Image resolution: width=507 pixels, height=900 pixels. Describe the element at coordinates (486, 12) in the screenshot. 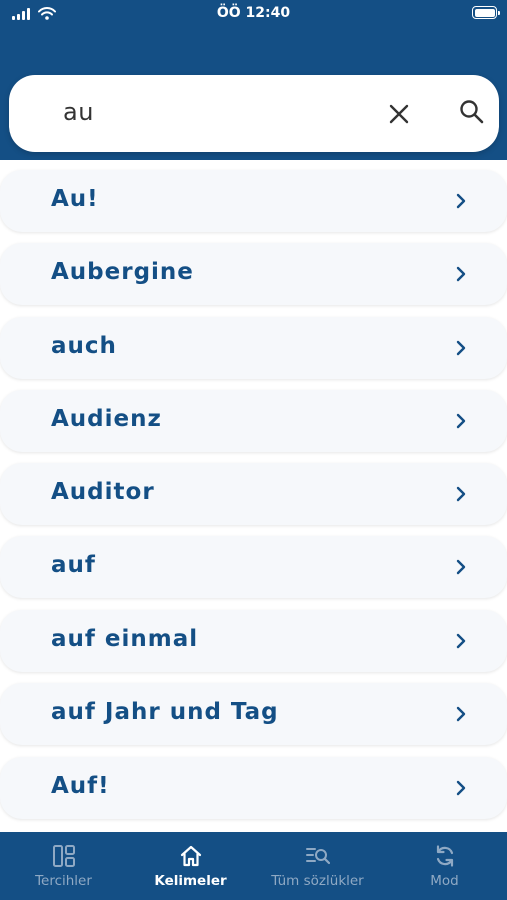

I see `battery-icon` at that location.